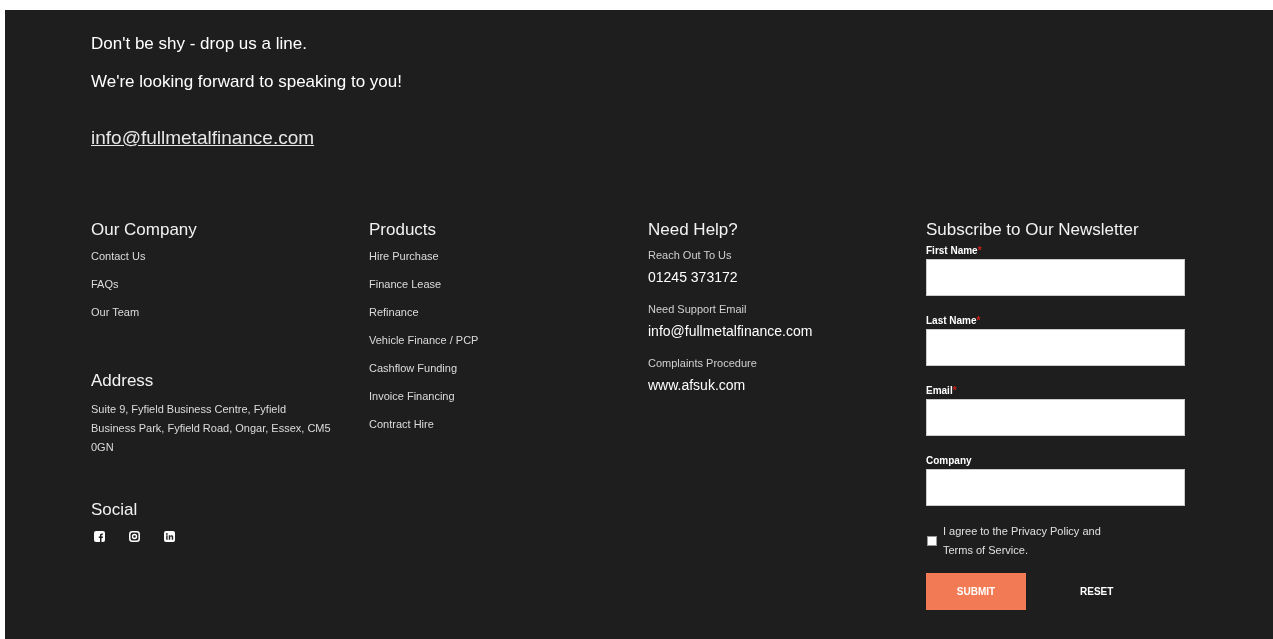 The image size is (1273, 639). Describe the element at coordinates (413, 368) in the screenshot. I see `footer-link: Cashflow Funding` at that location.